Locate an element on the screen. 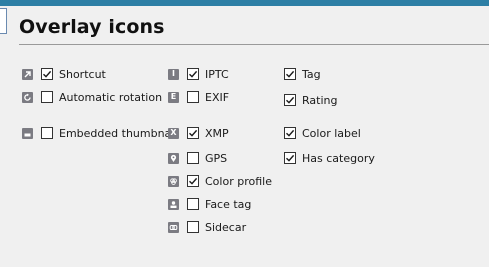 This screenshot has width=489, height=267. checkbox-xmp is located at coordinates (193, 133).